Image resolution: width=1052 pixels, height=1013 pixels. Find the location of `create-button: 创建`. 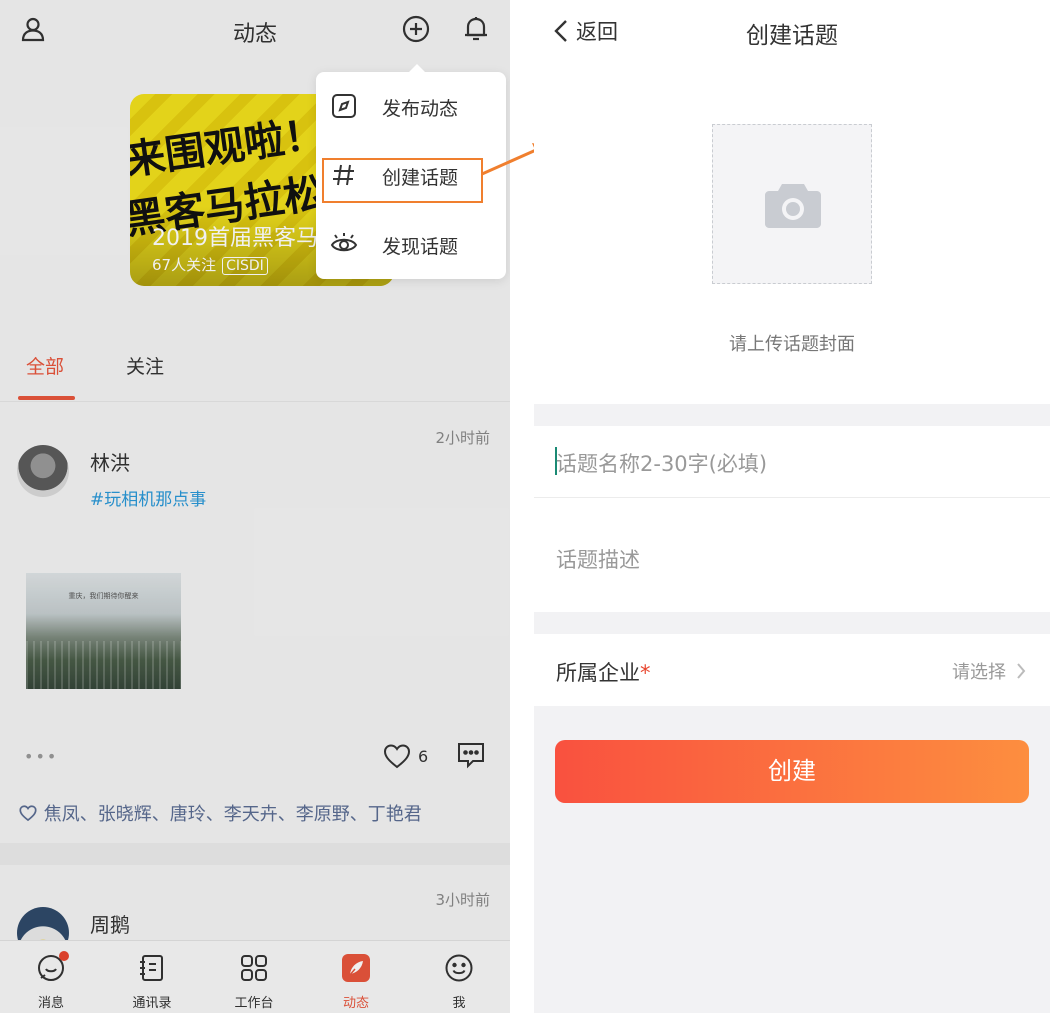

create-button: 创建 is located at coordinates (792, 771).